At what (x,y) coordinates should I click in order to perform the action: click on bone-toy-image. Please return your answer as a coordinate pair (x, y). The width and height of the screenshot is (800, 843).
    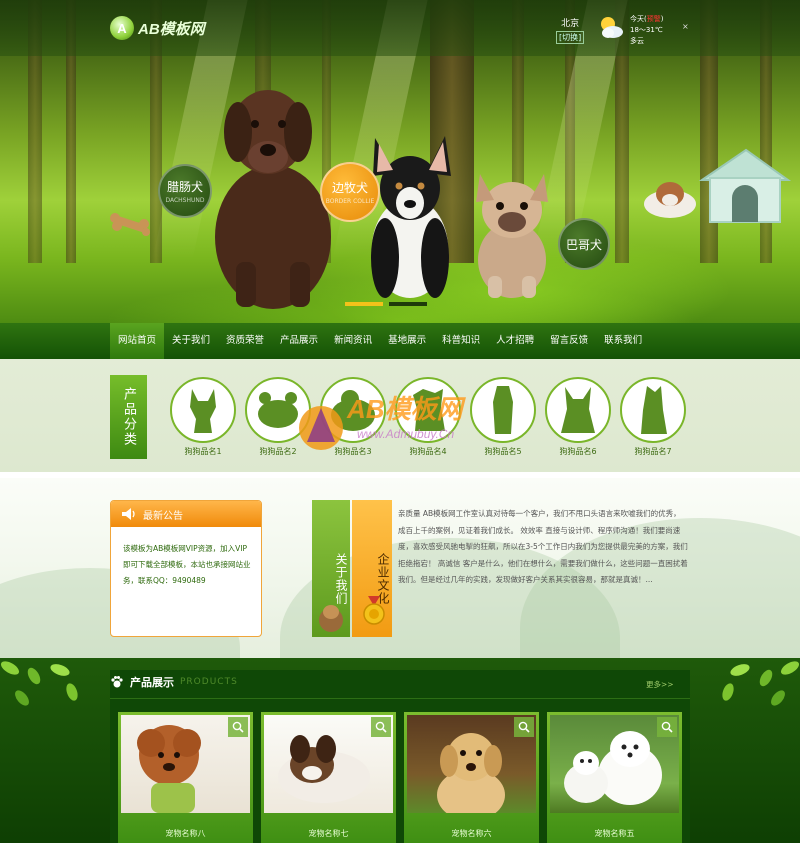
    Looking at the image, I should click on (130, 224).